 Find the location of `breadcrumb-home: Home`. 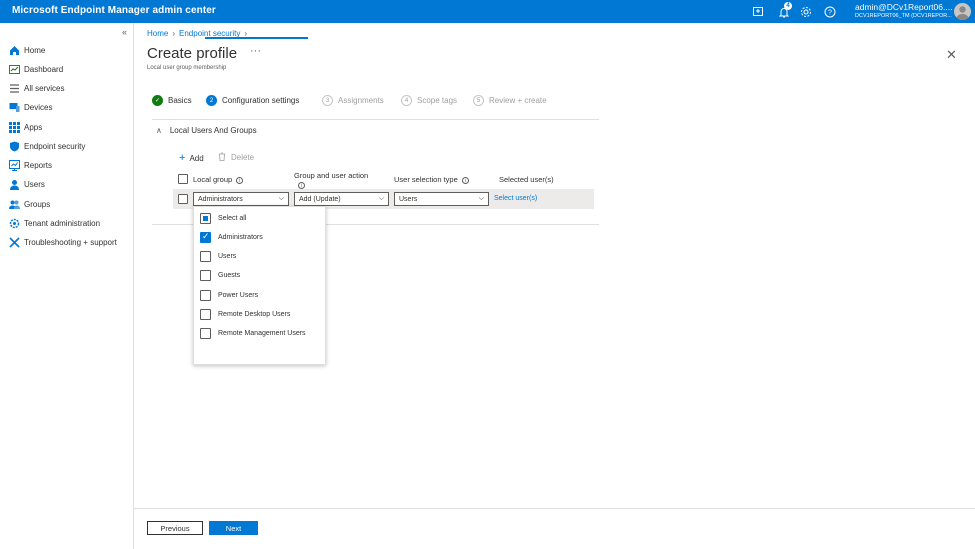

breadcrumb-home: Home is located at coordinates (157, 33).